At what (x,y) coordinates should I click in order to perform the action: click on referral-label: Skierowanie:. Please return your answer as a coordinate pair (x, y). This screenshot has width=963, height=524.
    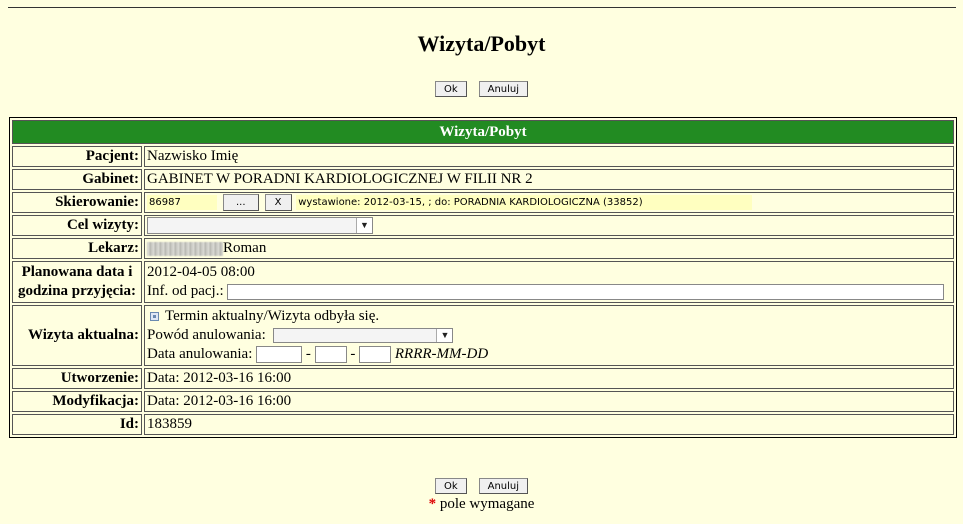
    Looking at the image, I should click on (77, 203).